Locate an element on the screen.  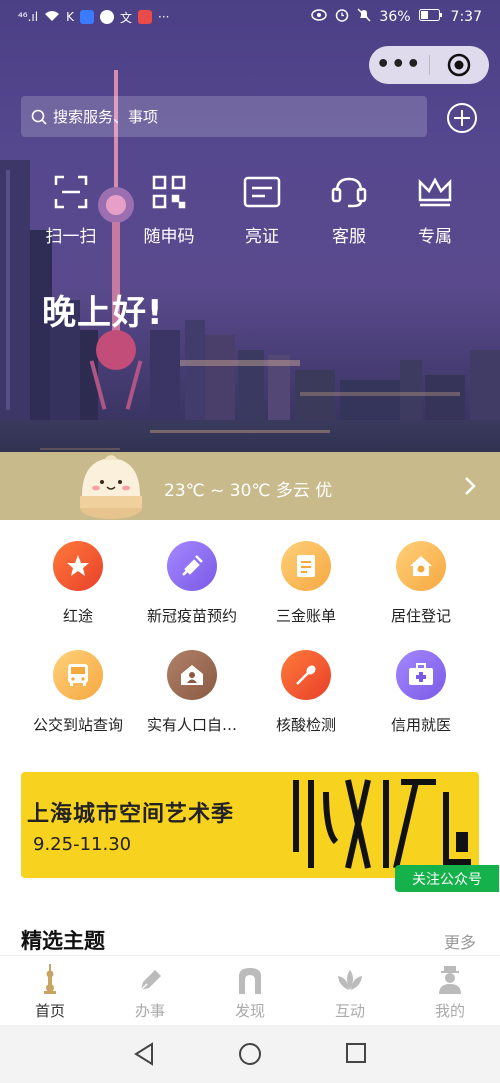
battery-icon is located at coordinates (430, 17).